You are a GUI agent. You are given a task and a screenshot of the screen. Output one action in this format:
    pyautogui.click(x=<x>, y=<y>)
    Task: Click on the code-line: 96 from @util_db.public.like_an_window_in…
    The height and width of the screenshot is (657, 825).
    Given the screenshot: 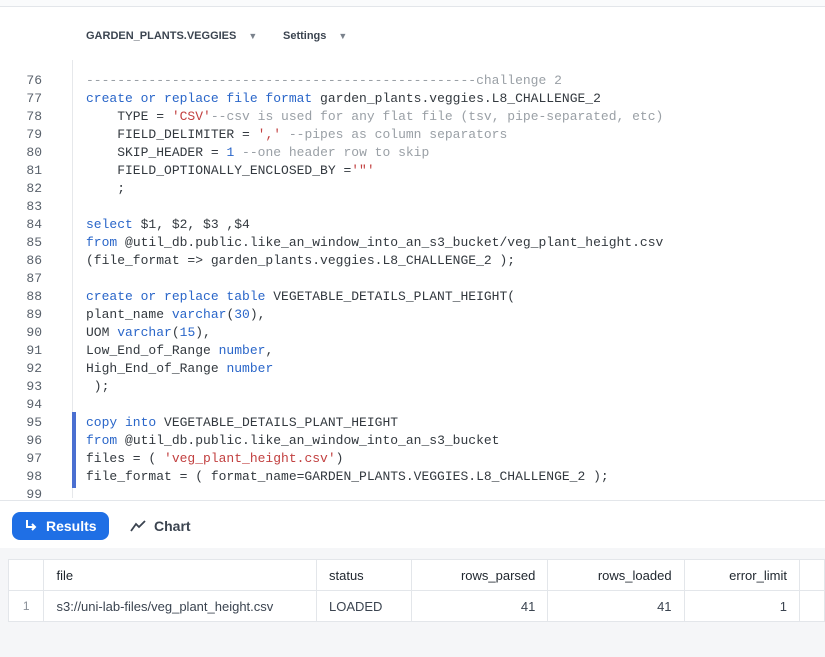 What is the action you would take?
    pyautogui.click(x=412, y=441)
    